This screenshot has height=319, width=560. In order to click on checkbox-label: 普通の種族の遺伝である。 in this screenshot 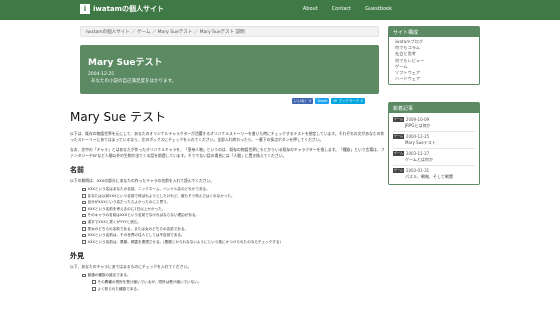, I will do `click(109, 275)`.